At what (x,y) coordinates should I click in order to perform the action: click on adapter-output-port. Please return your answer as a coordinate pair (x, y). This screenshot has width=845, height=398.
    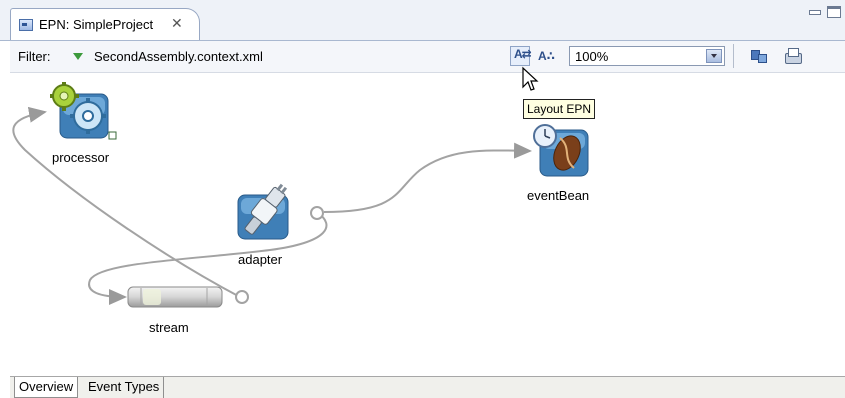
    Looking at the image, I should click on (317, 213).